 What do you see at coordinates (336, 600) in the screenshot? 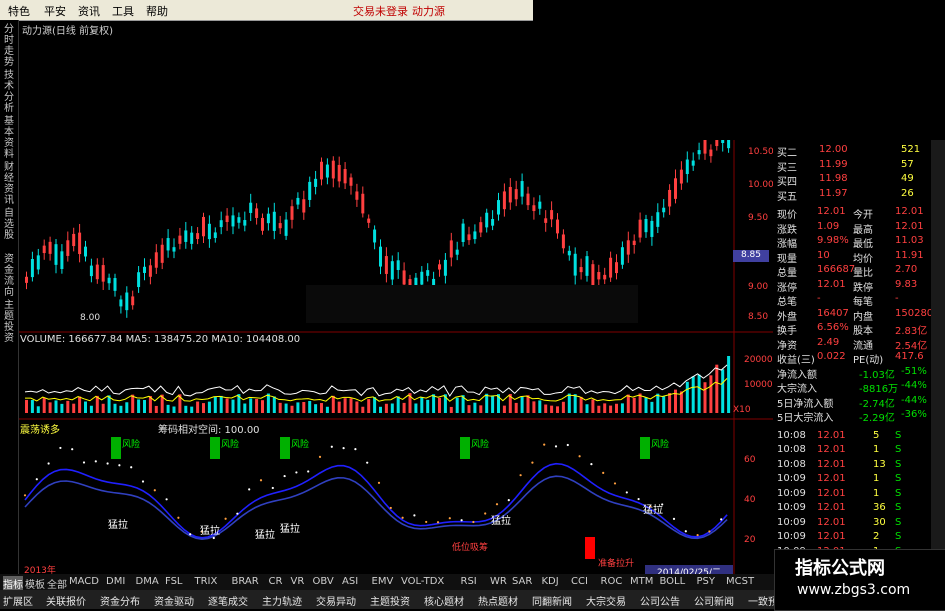
I see `extension-tab: 交易异动` at bounding box center [336, 600].